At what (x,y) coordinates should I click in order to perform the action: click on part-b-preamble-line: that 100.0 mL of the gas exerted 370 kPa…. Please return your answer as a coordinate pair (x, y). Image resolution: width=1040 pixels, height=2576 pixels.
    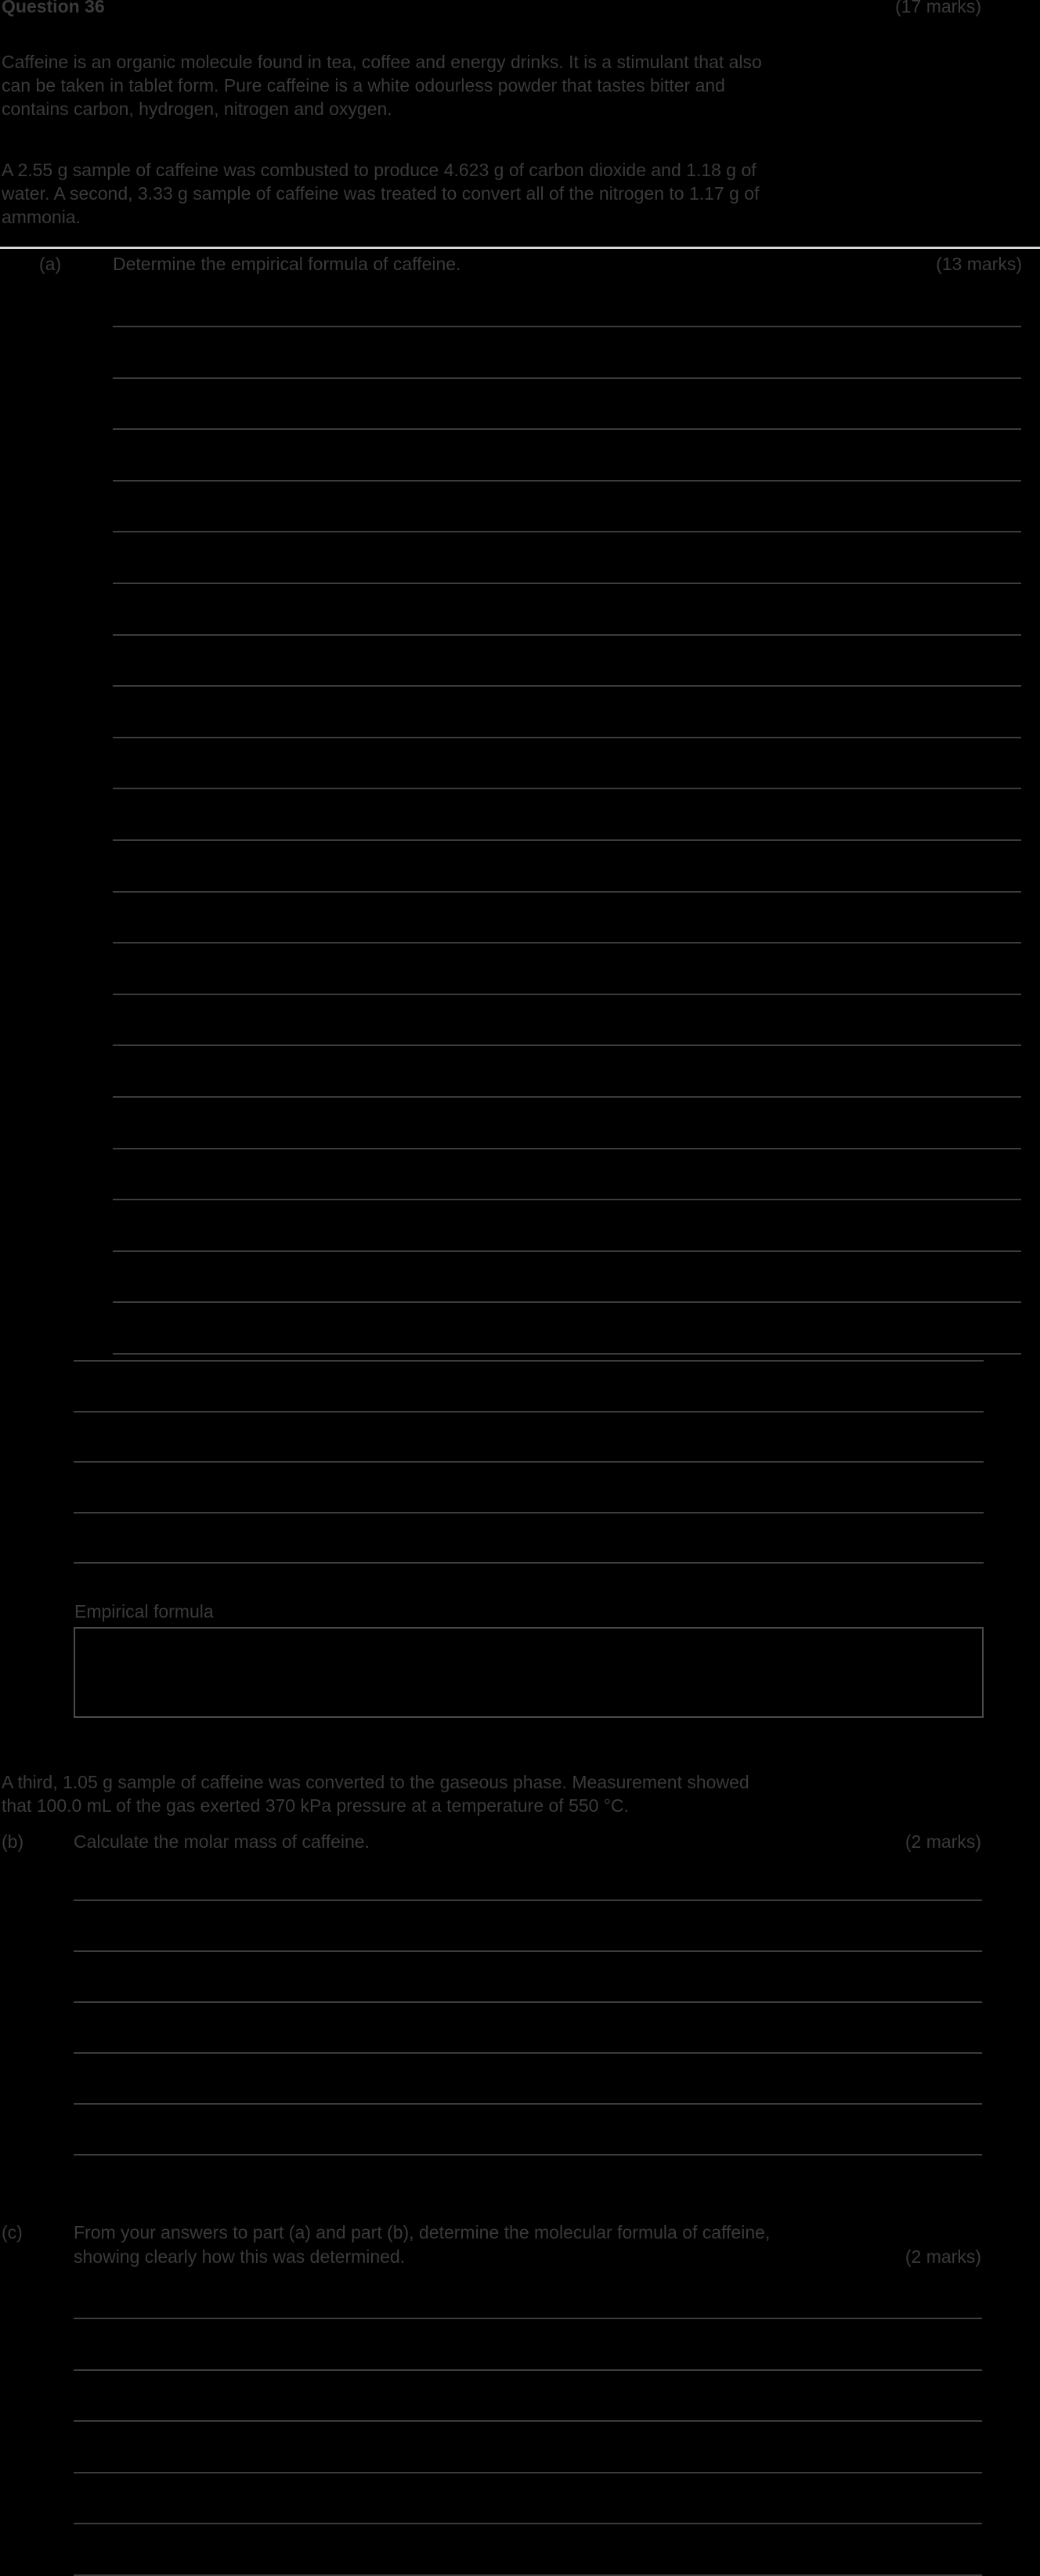
    Looking at the image, I should click on (316, 1805).